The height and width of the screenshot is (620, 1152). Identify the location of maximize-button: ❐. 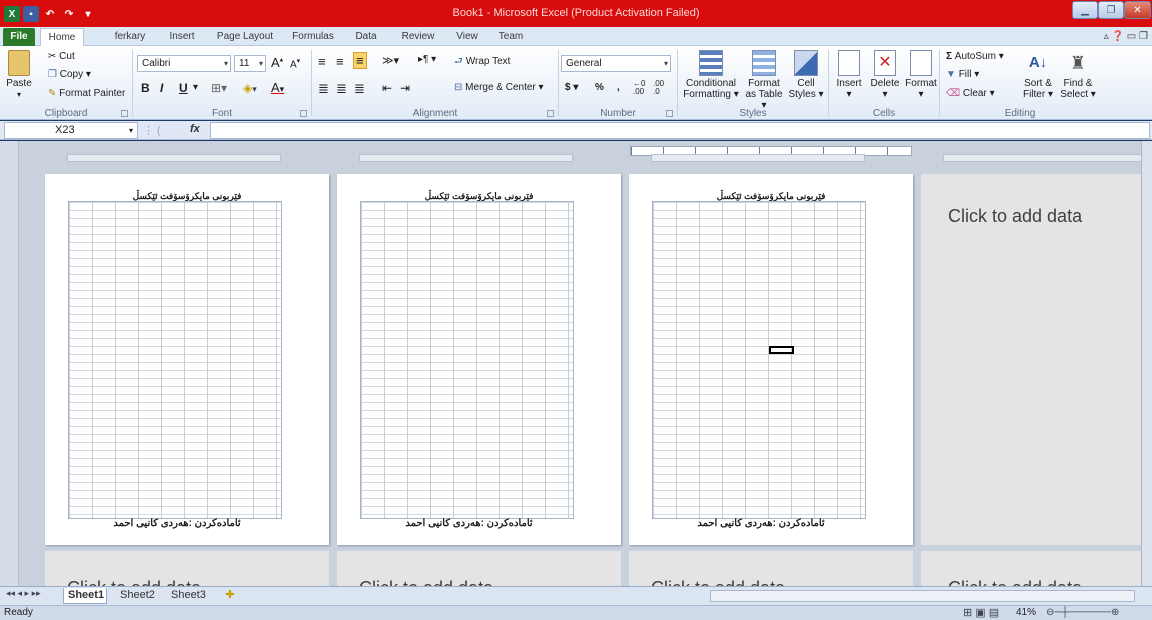
(1111, 10).